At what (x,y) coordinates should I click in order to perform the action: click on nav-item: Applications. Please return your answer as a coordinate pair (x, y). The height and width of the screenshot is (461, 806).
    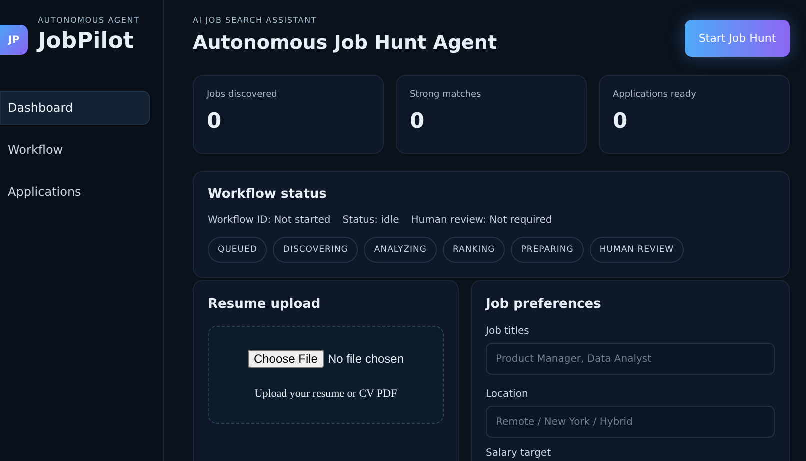
    Looking at the image, I should click on (75, 192).